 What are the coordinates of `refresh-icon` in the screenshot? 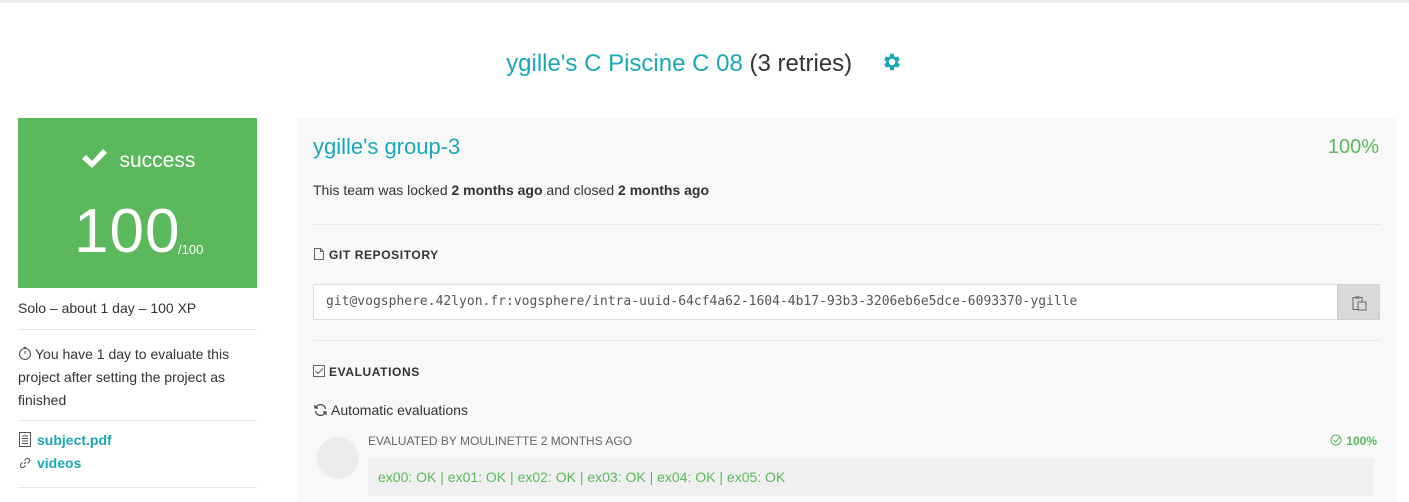 It's located at (320, 410).